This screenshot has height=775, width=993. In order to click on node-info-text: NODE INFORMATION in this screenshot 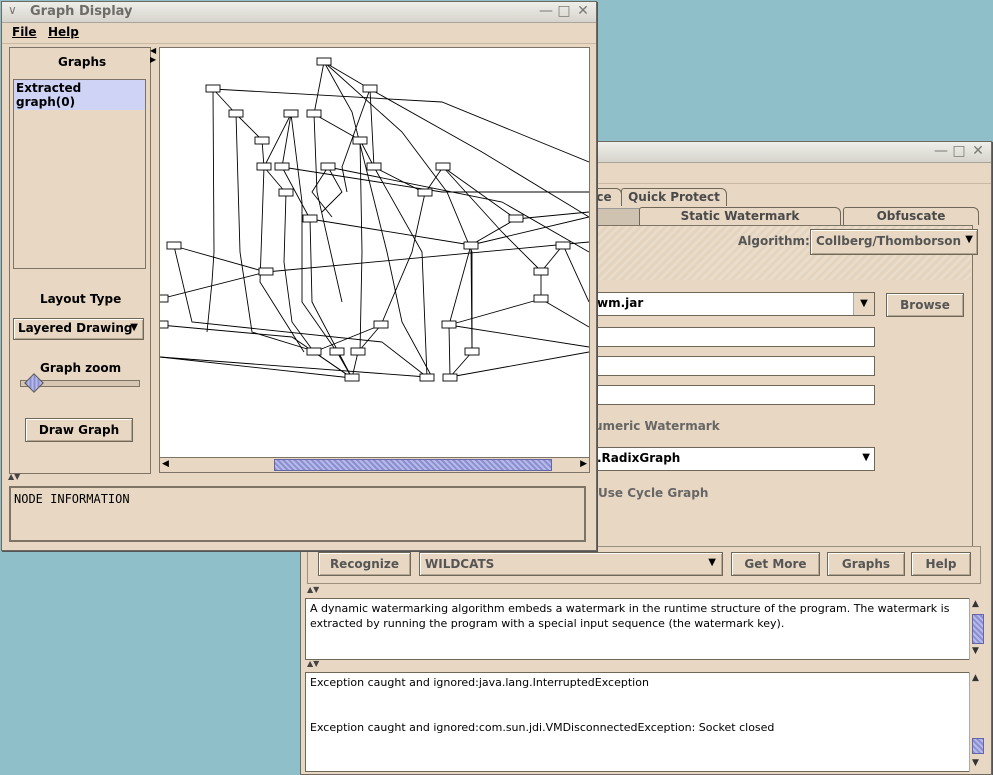, I will do `click(72, 499)`.